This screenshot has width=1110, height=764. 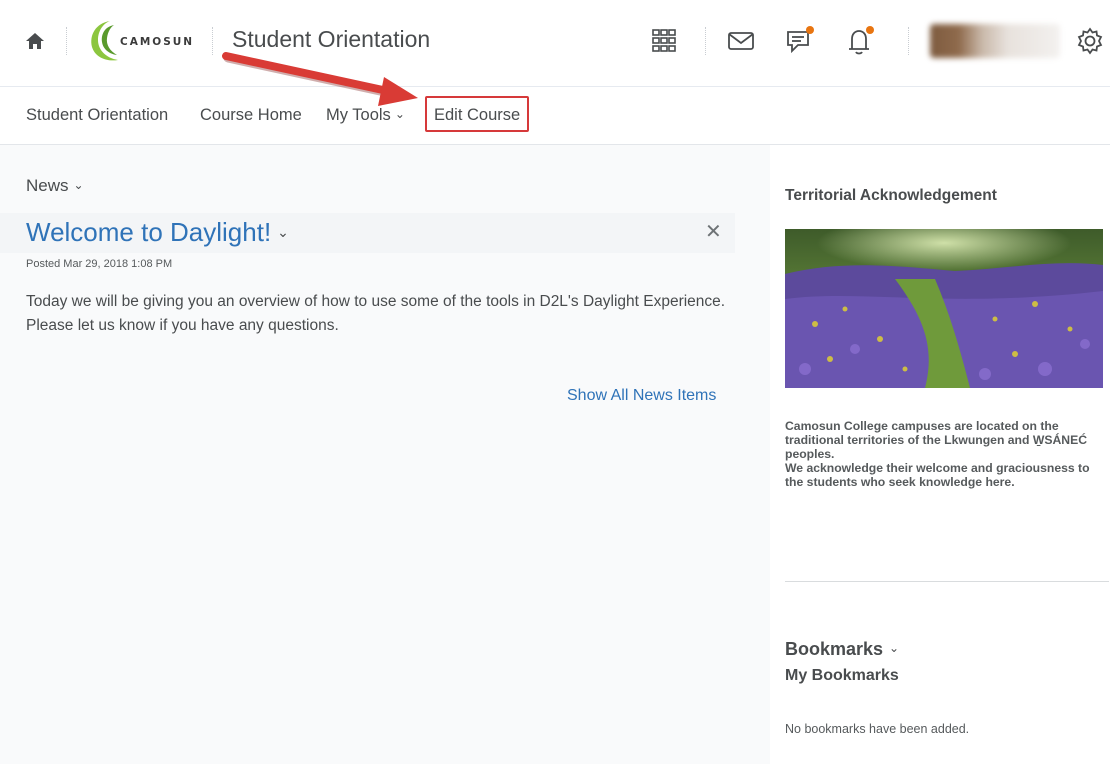 I want to click on chat-alerts-icon, so click(x=799, y=41).